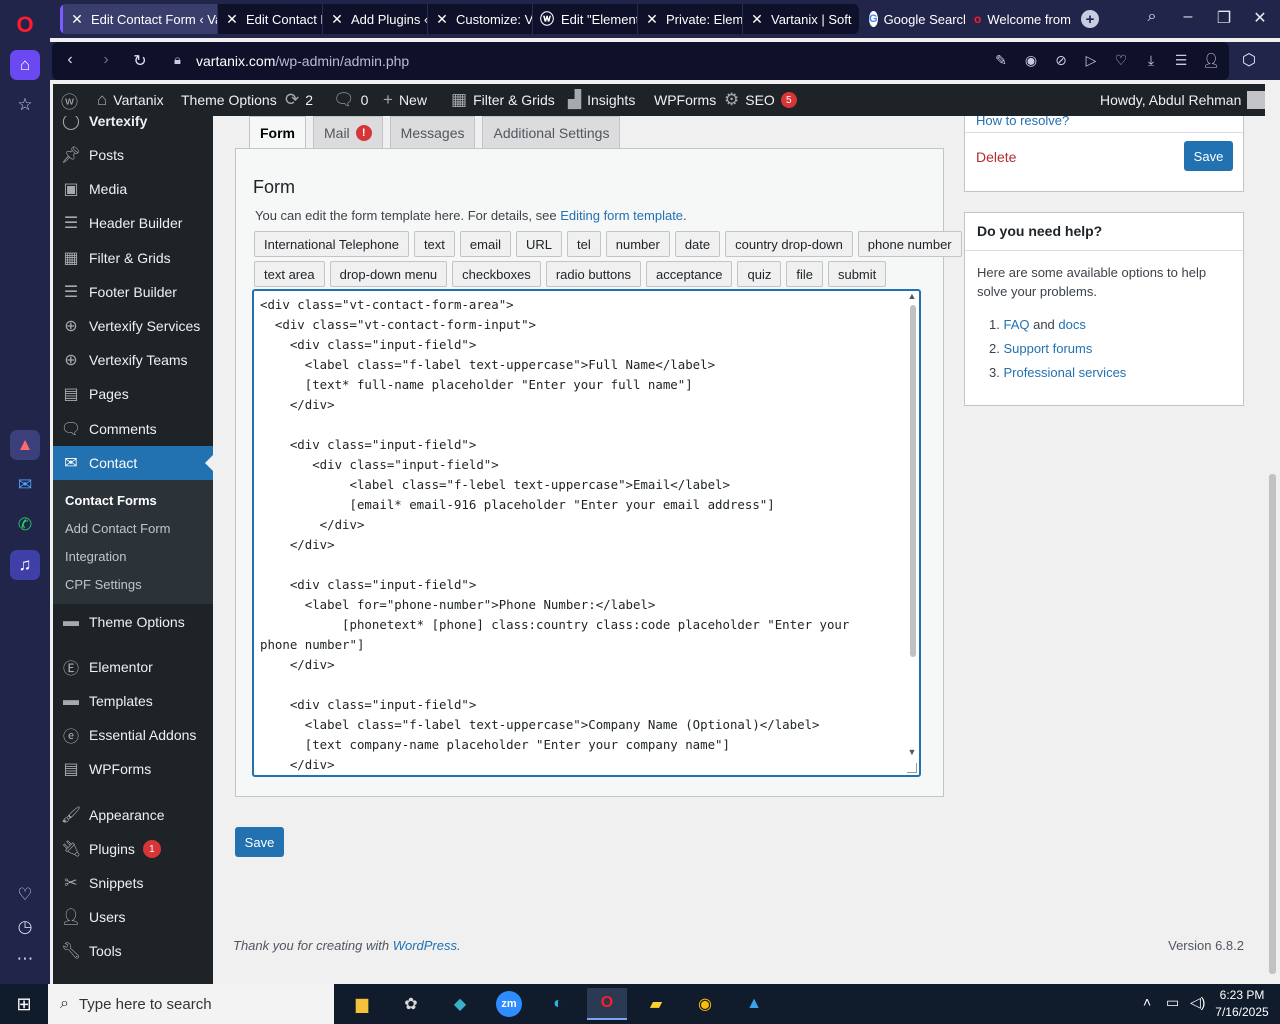 The height and width of the screenshot is (1024, 1280). Describe the element at coordinates (1016, 324) in the screenshot. I see `faq-link: FAQ` at that location.